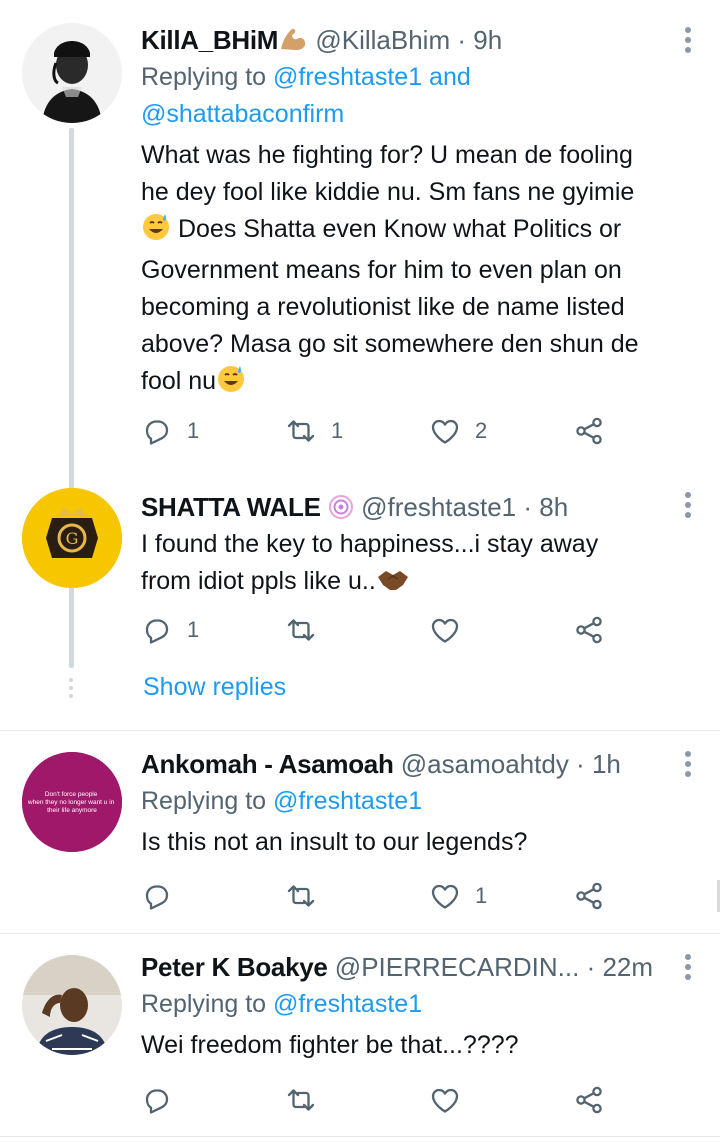  I want to click on tweet-text: Wei freedom fighter be that...????, so click(330, 1045).